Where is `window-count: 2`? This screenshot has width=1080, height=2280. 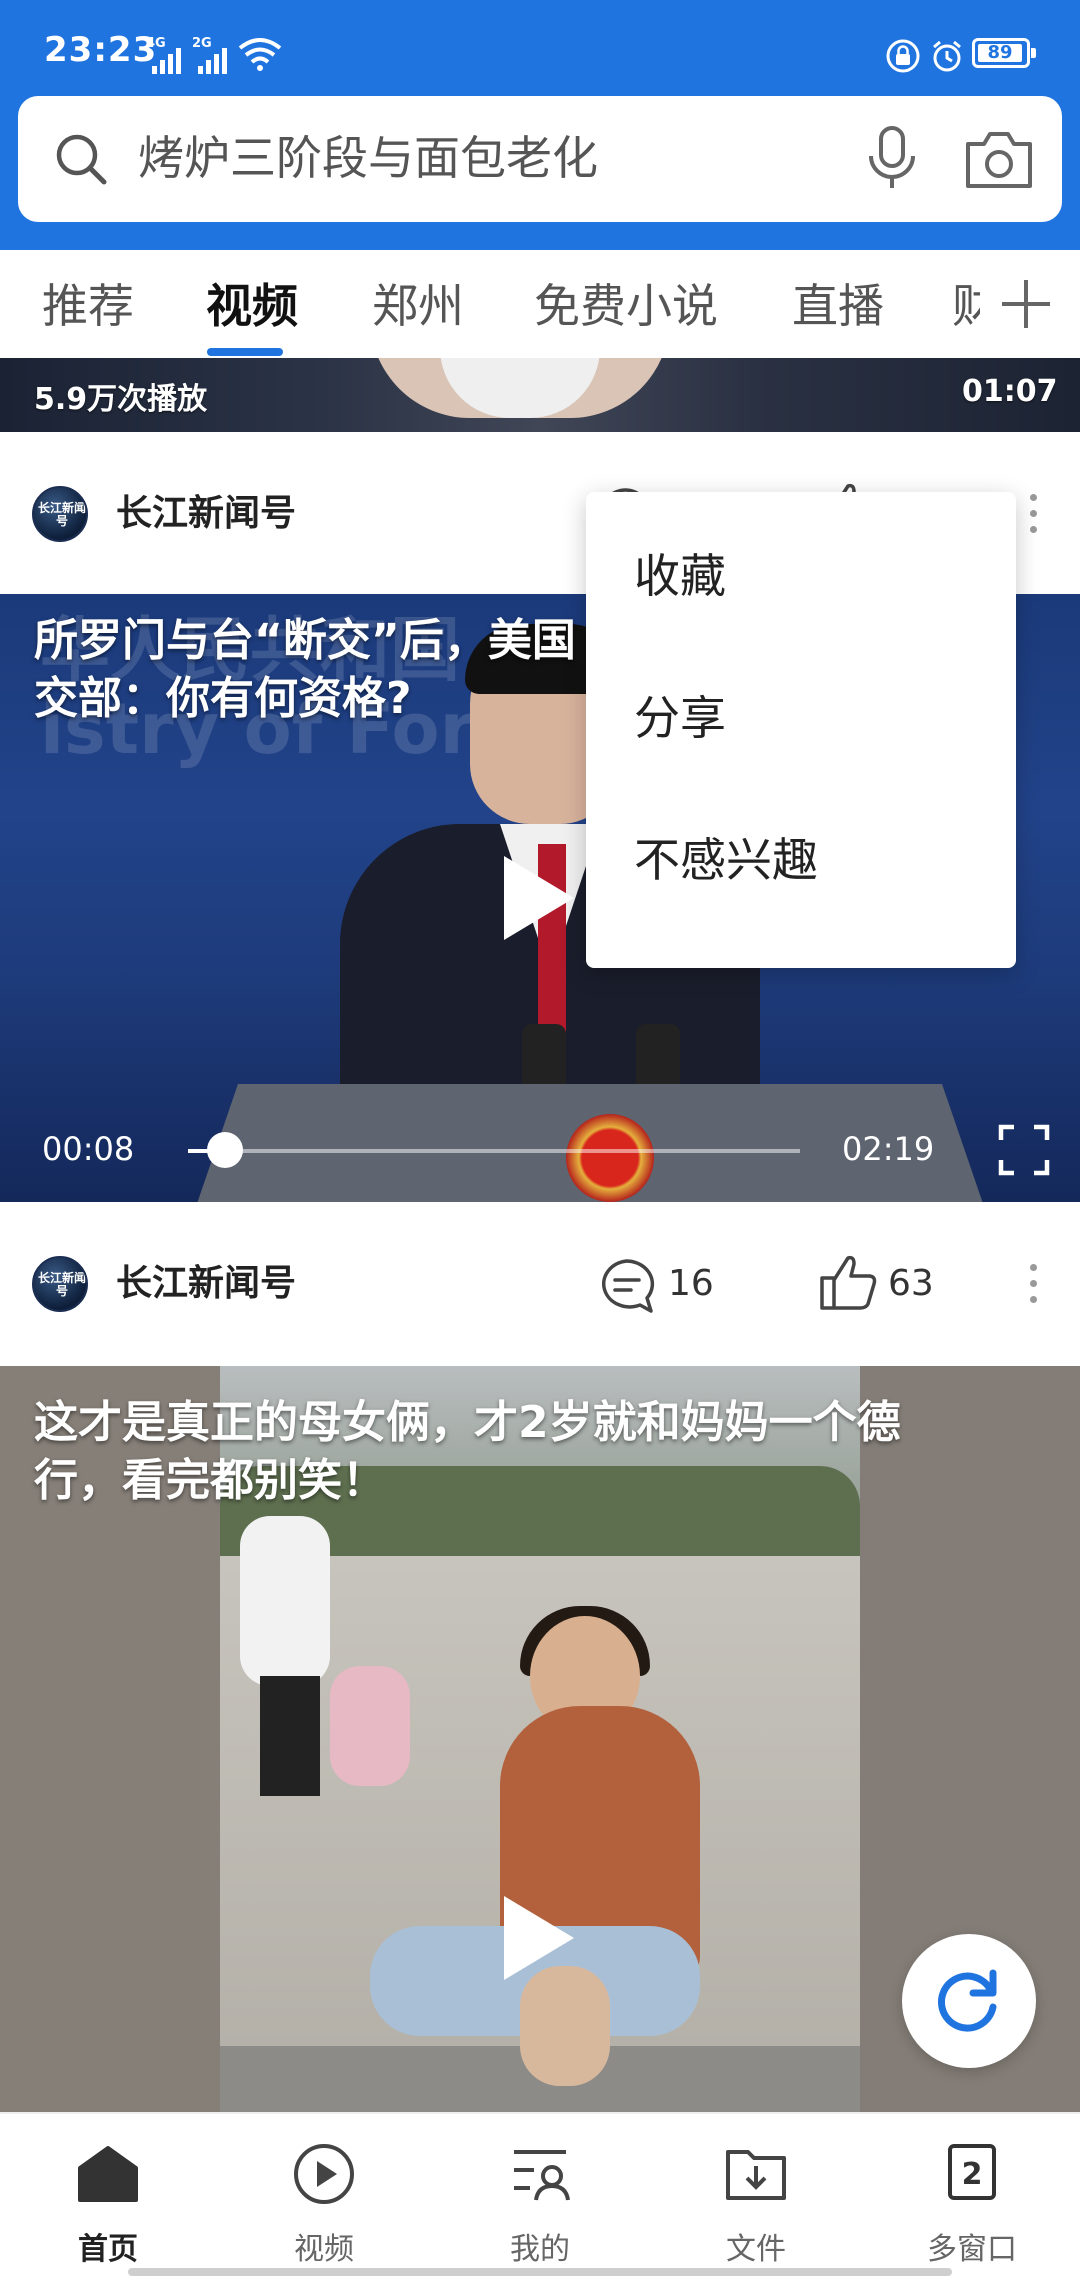
window-count: 2 is located at coordinates (972, 2174).